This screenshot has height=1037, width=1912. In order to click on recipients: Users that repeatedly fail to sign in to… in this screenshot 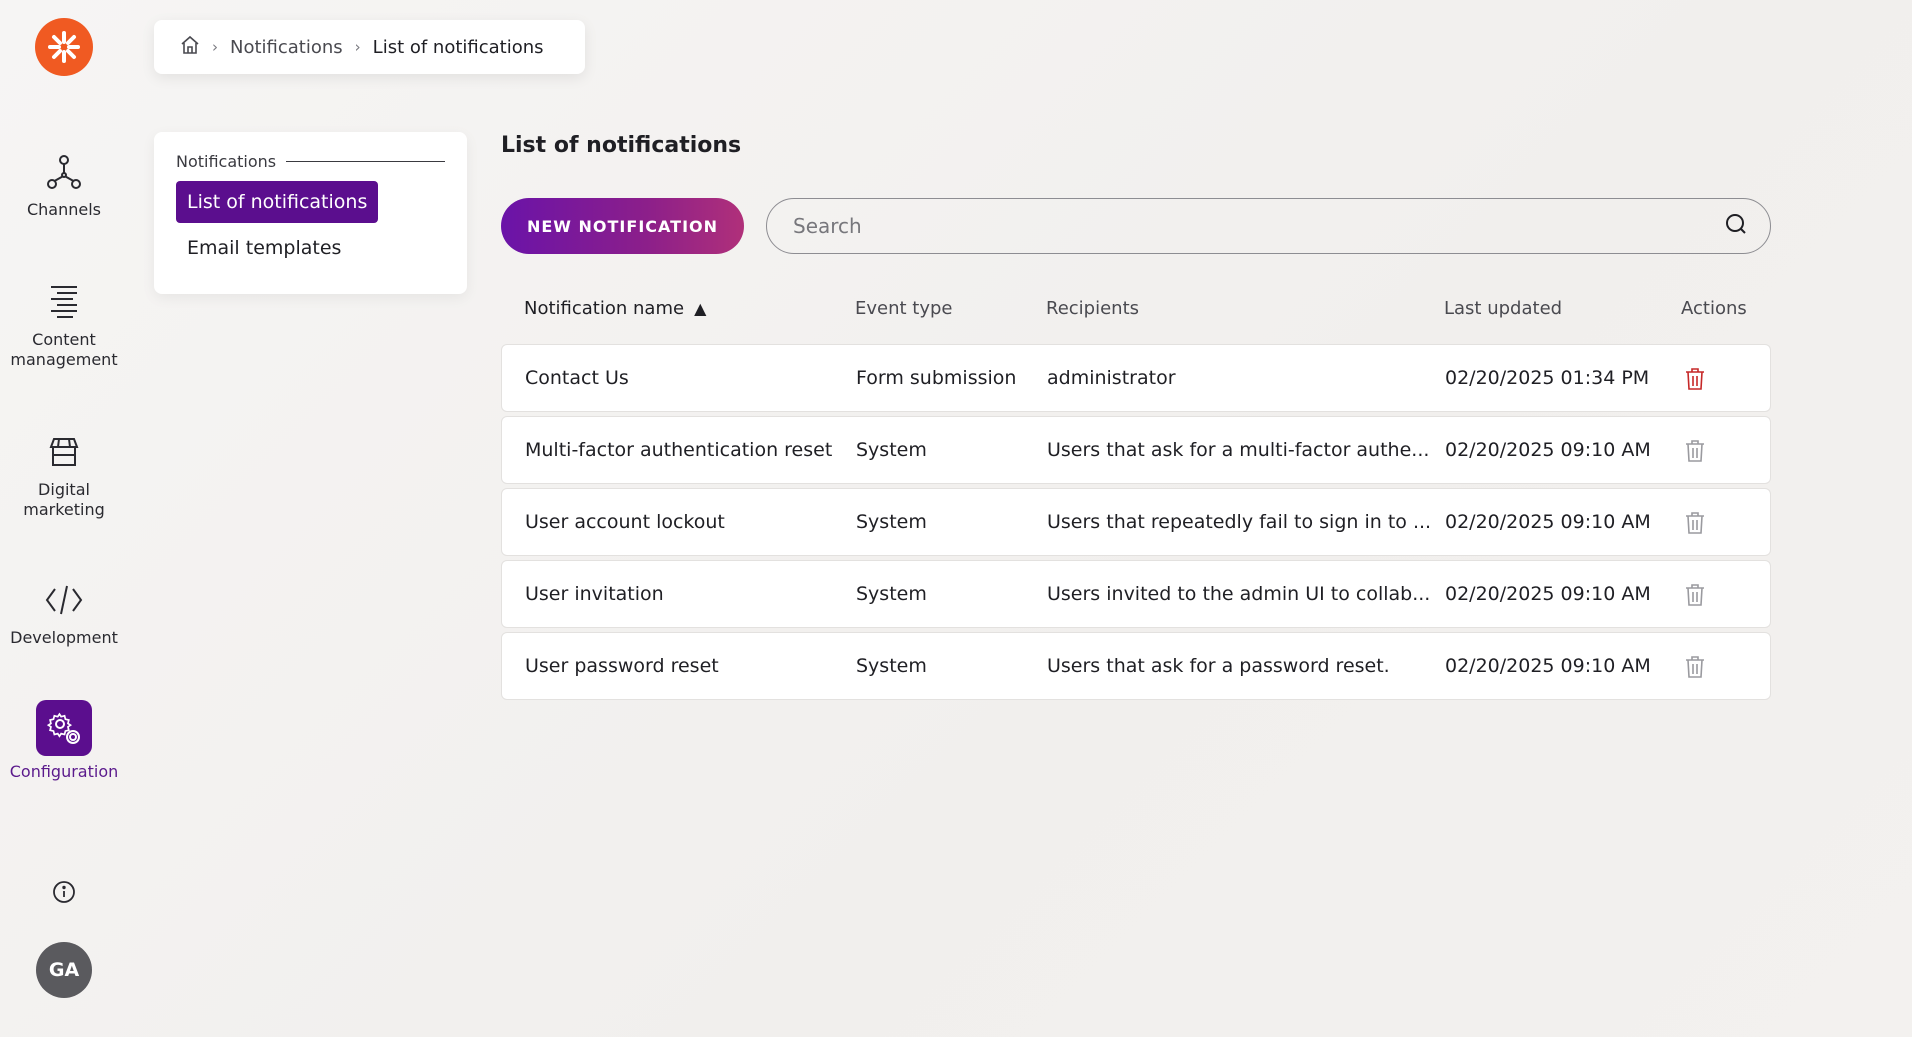, I will do `click(1239, 522)`.